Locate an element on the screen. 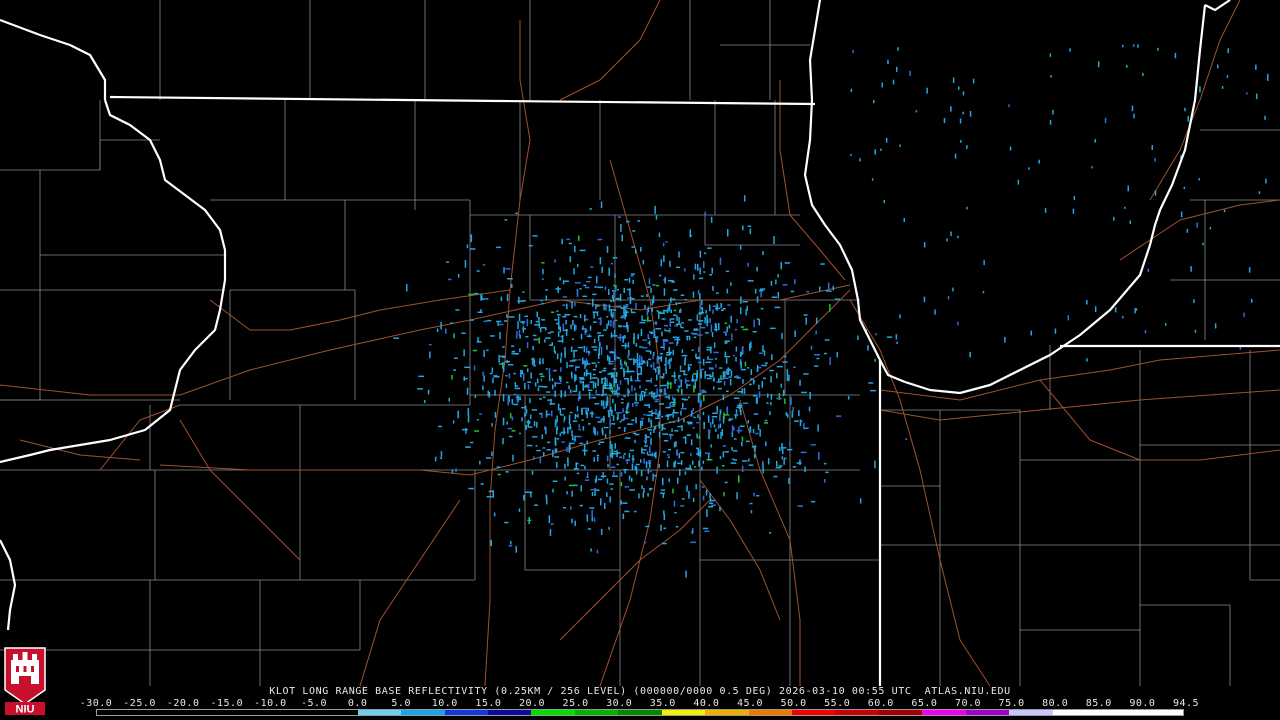 The width and height of the screenshot is (1280, 720). colorbar-label: 30.0 is located at coordinates (619, 703).